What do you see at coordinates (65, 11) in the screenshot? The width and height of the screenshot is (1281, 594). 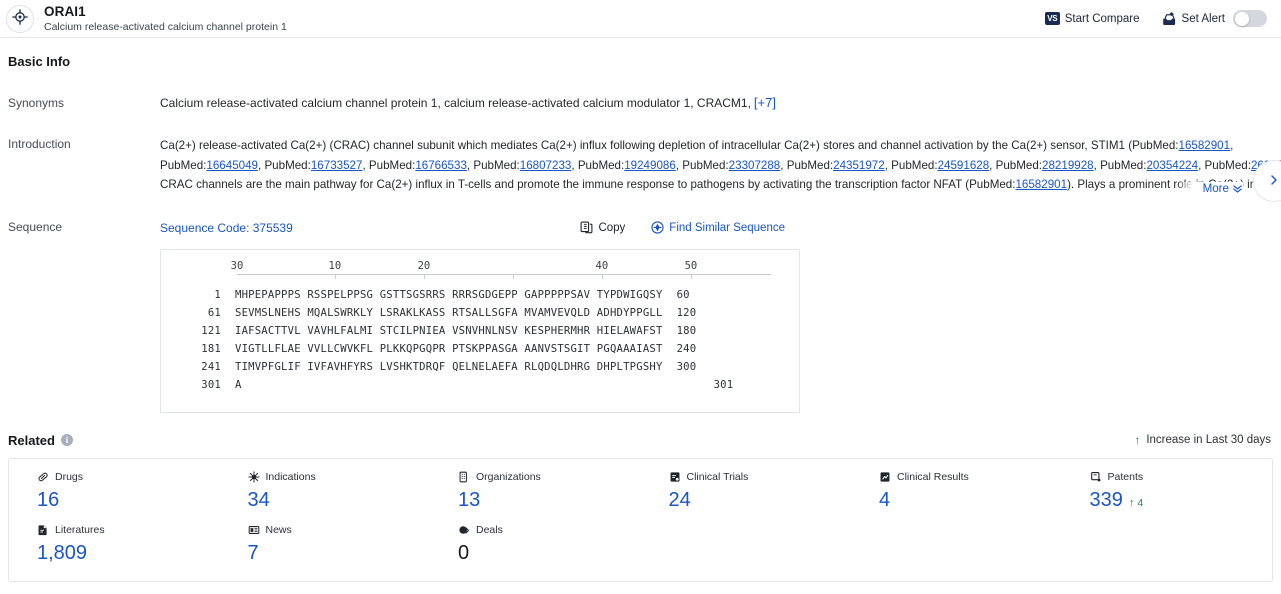 I see `page-title: ORAI1` at bounding box center [65, 11].